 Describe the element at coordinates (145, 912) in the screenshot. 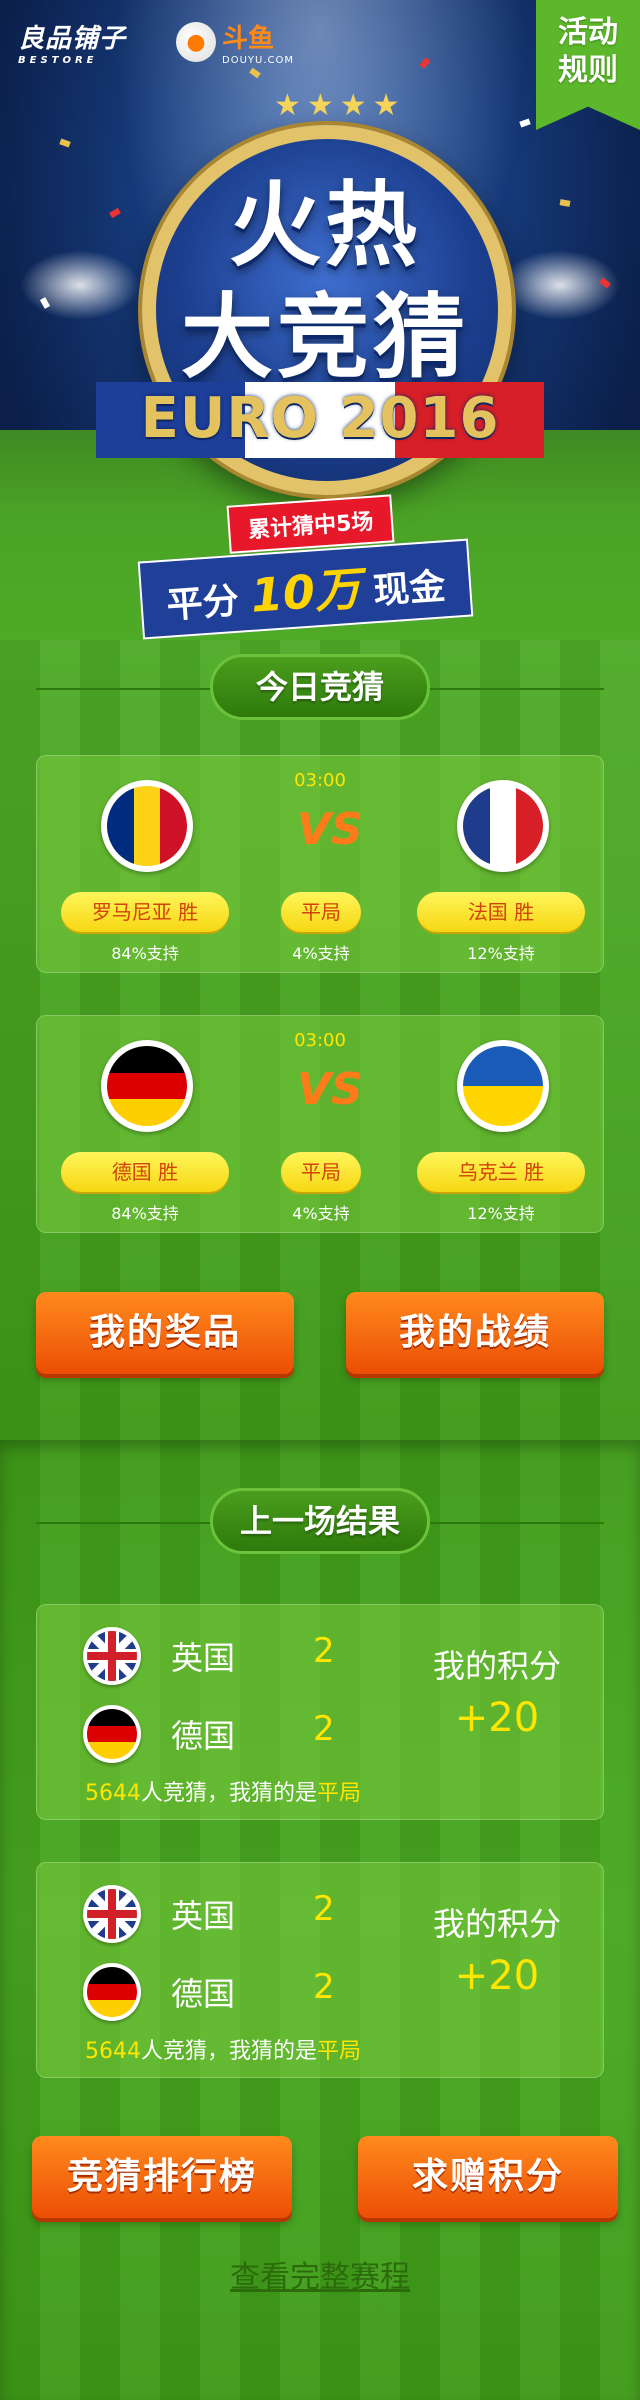

I see `home-win-button: 罗马尼亚 胜` at that location.